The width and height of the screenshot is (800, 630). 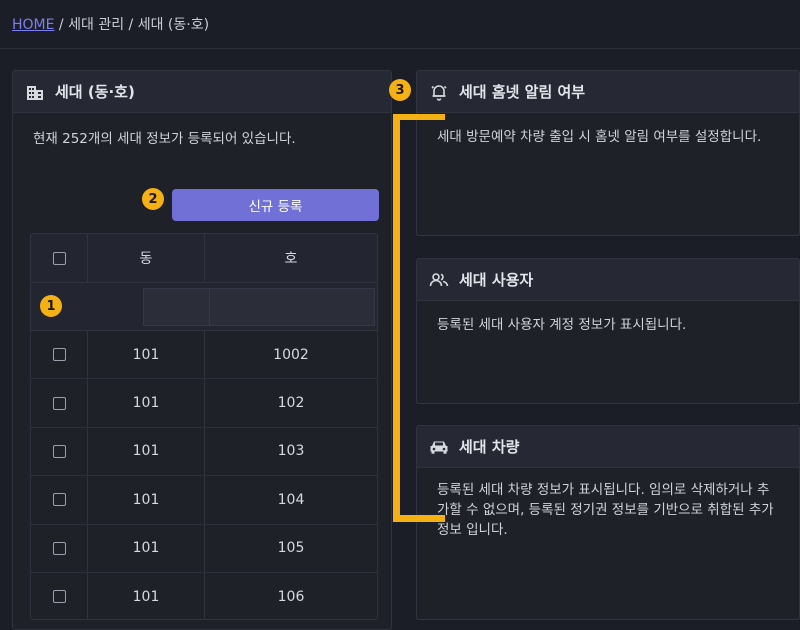 I want to click on annotation-bracket-vertical, so click(x=396, y=318).